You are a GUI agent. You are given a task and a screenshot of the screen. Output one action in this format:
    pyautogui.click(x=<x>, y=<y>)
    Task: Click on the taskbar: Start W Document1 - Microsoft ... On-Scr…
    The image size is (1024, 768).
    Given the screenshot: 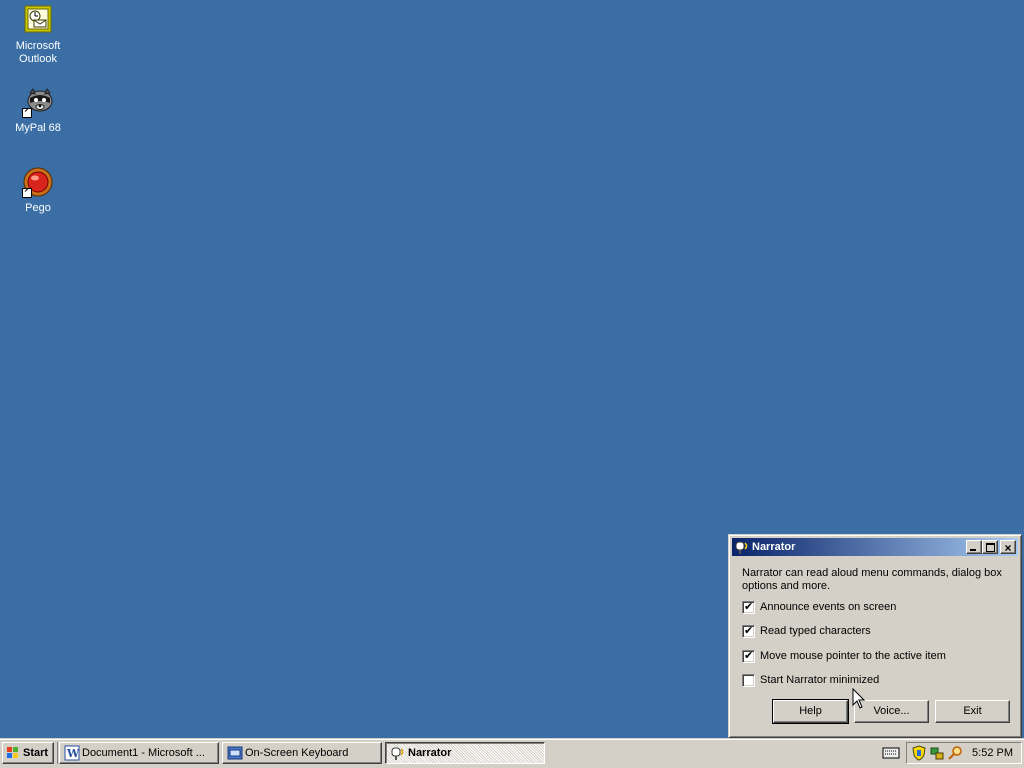 What is the action you would take?
    pyautogui.click(x=512, y=753)
    